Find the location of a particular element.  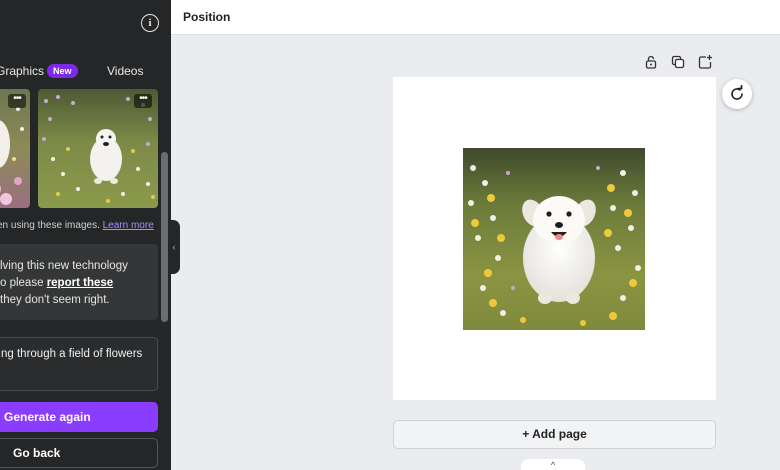

panel-scrollbar is located at coordinates (164, 237).